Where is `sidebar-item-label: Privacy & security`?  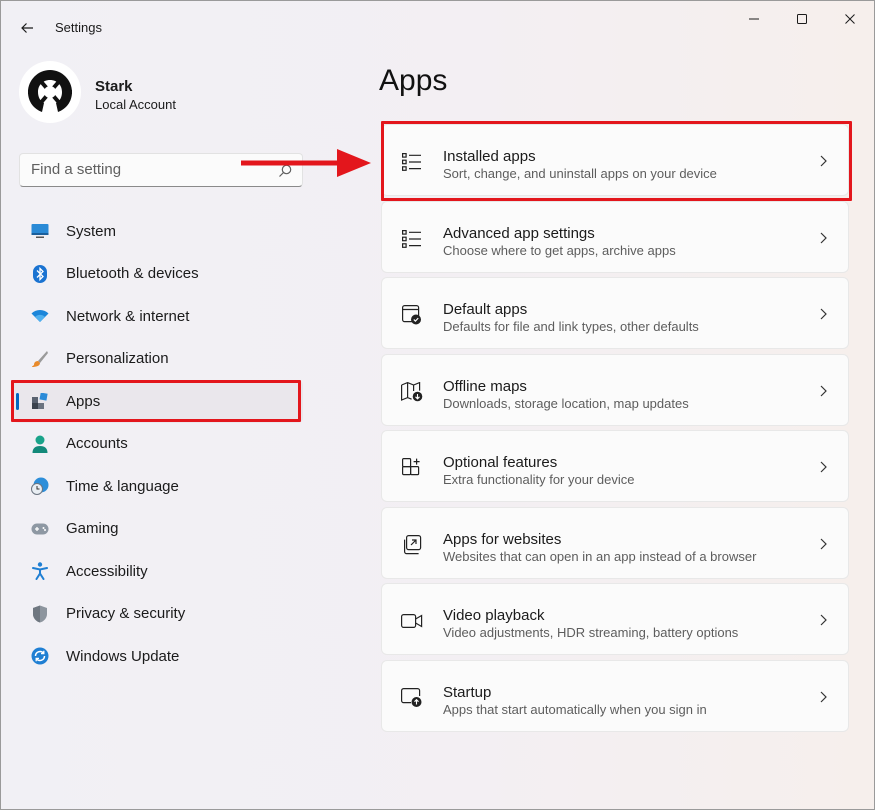 sidebar-item-label: Privacy & security is located at coordinates (126, 614).